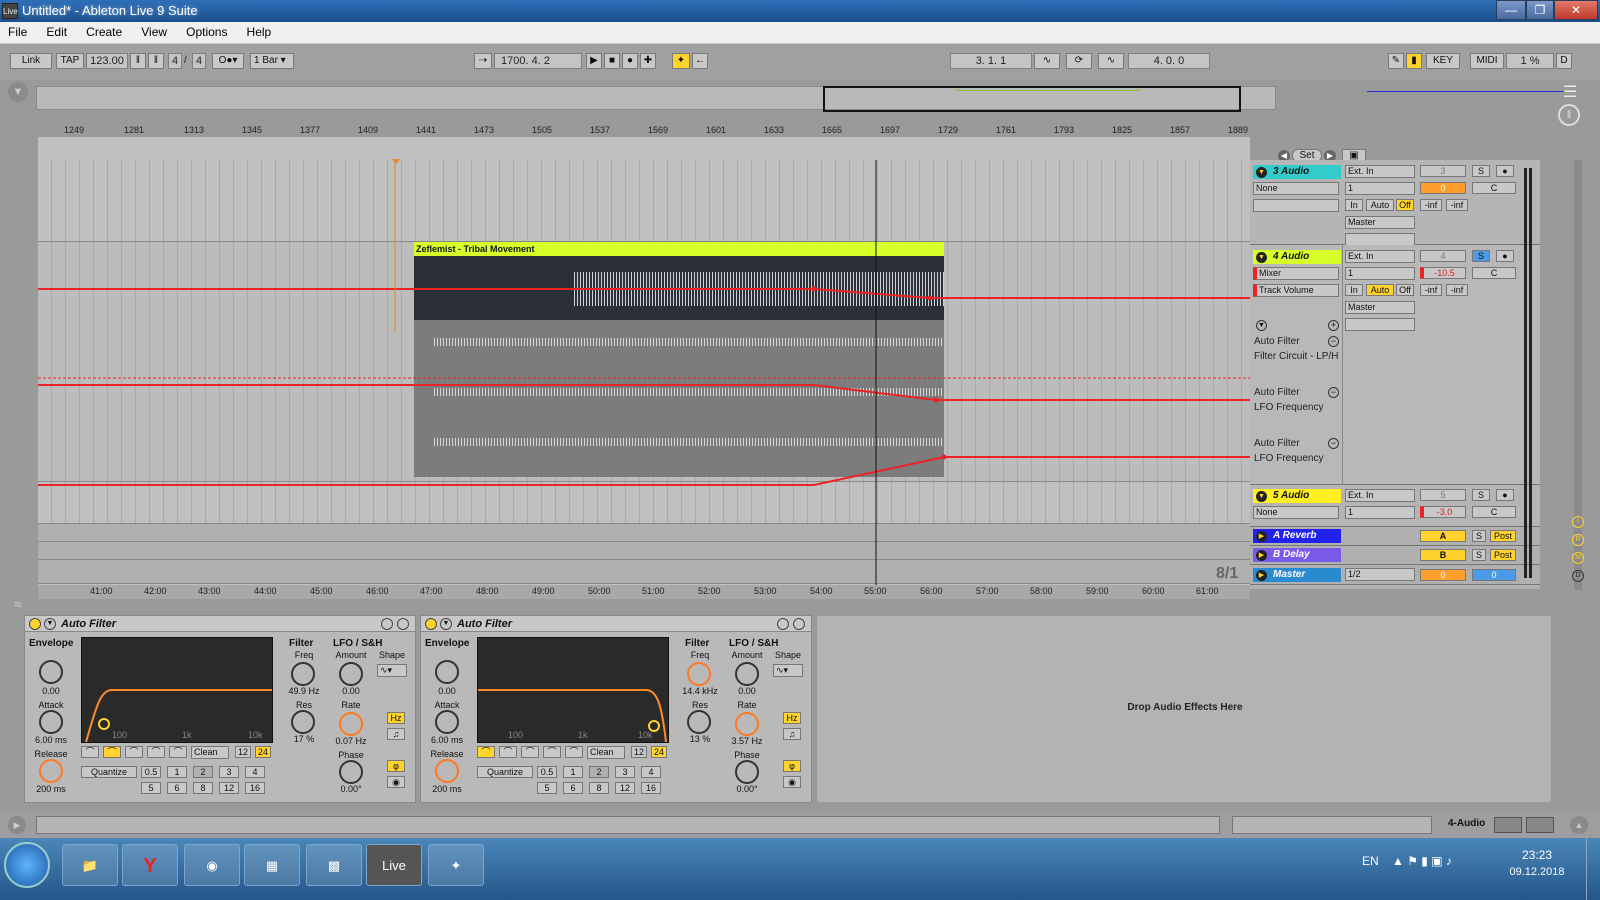  I want to click on hot-swap-icon, so click(783, 624).